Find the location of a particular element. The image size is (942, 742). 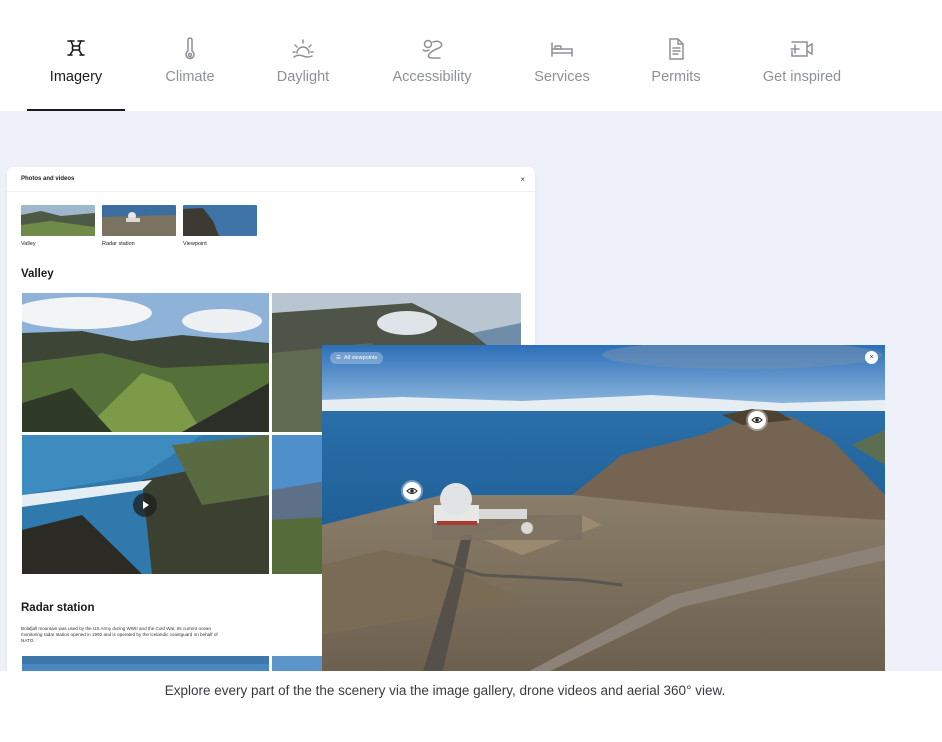

thumbnail-label: Valley is located at coordinates (28, 244).